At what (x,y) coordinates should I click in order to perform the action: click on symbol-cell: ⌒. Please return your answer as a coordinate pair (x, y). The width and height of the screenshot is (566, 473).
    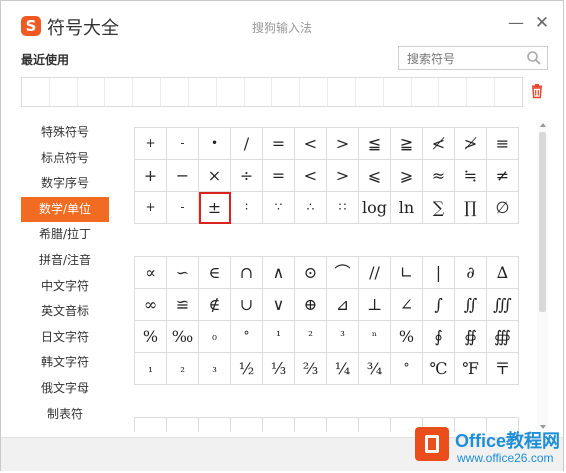
    Looking at the image, I should click on (343, 273).